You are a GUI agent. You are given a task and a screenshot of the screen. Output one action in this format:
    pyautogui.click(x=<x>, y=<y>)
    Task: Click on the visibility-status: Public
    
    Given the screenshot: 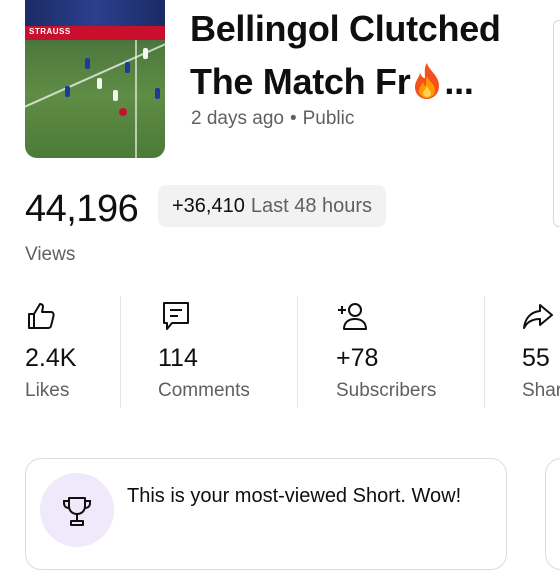 What is the action you would take?
    pyautogui.click(x=328, y=118)
    